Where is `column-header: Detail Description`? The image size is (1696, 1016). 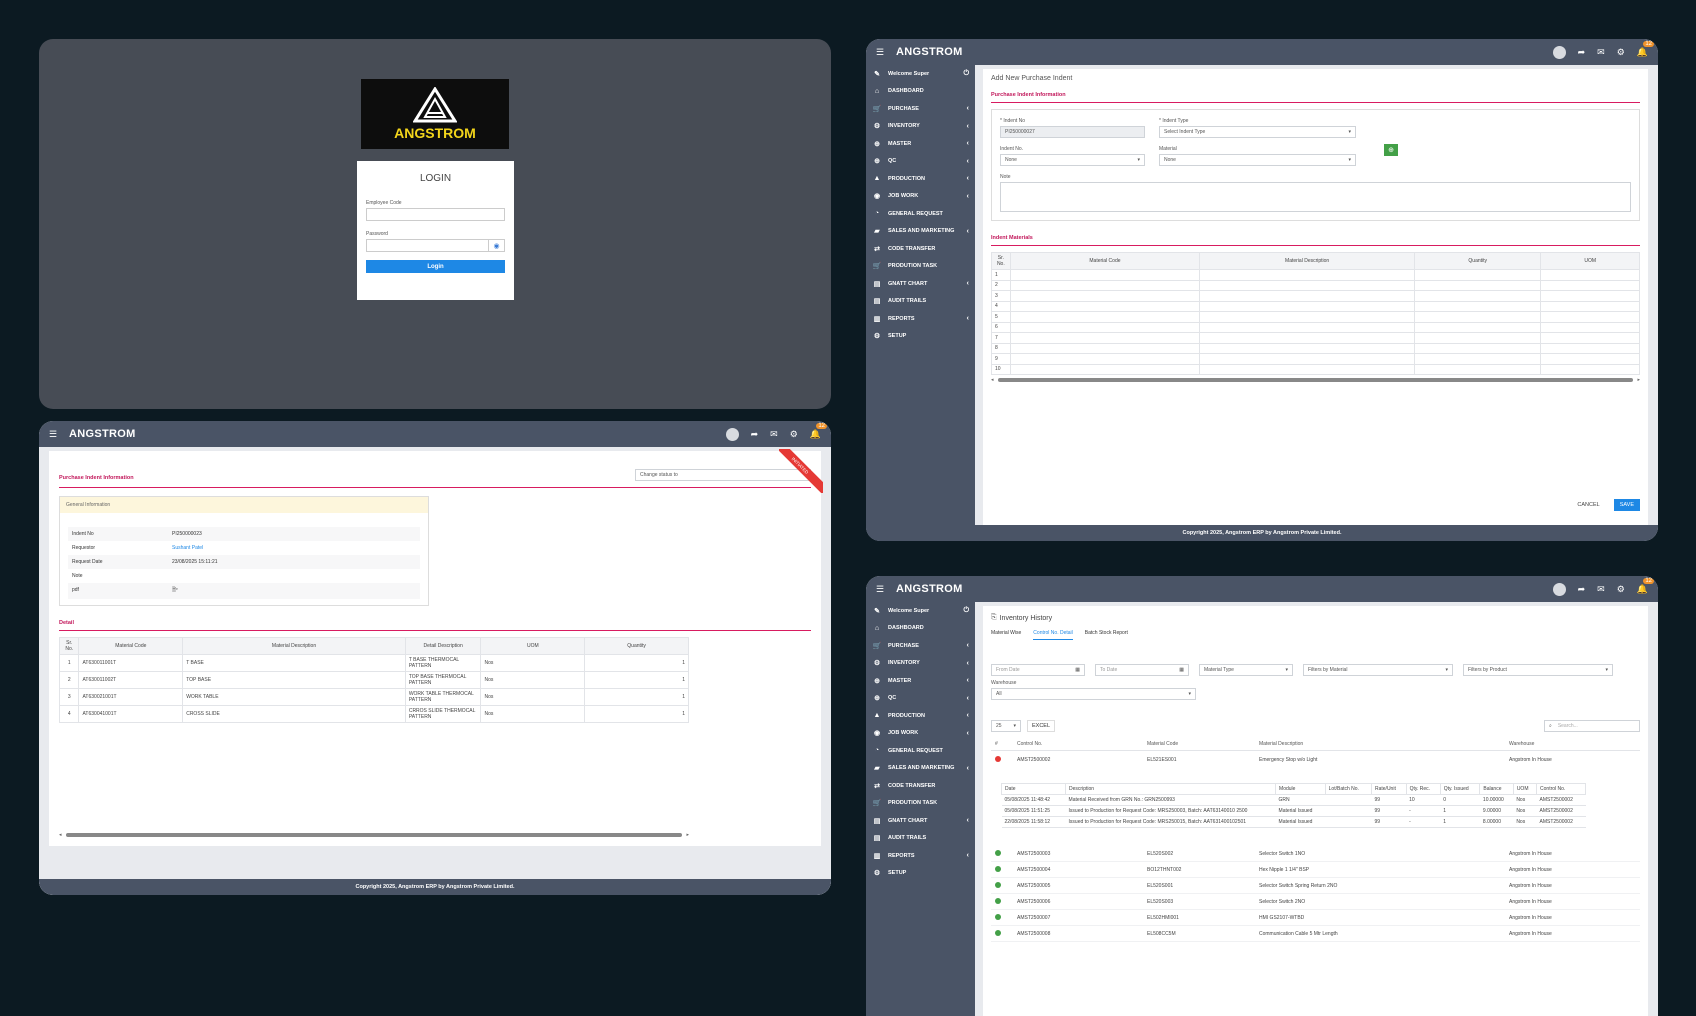 column-header: Detail Description is located at coordinates (443, 646).